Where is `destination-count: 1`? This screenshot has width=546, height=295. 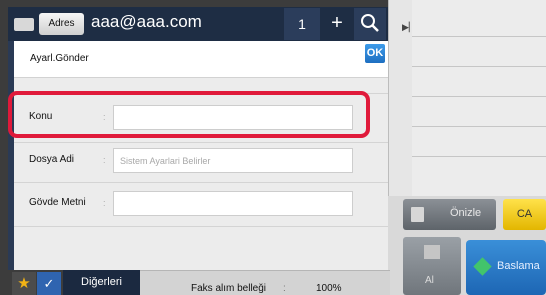
destination-count: 1 is located at coordinates (302, 24).